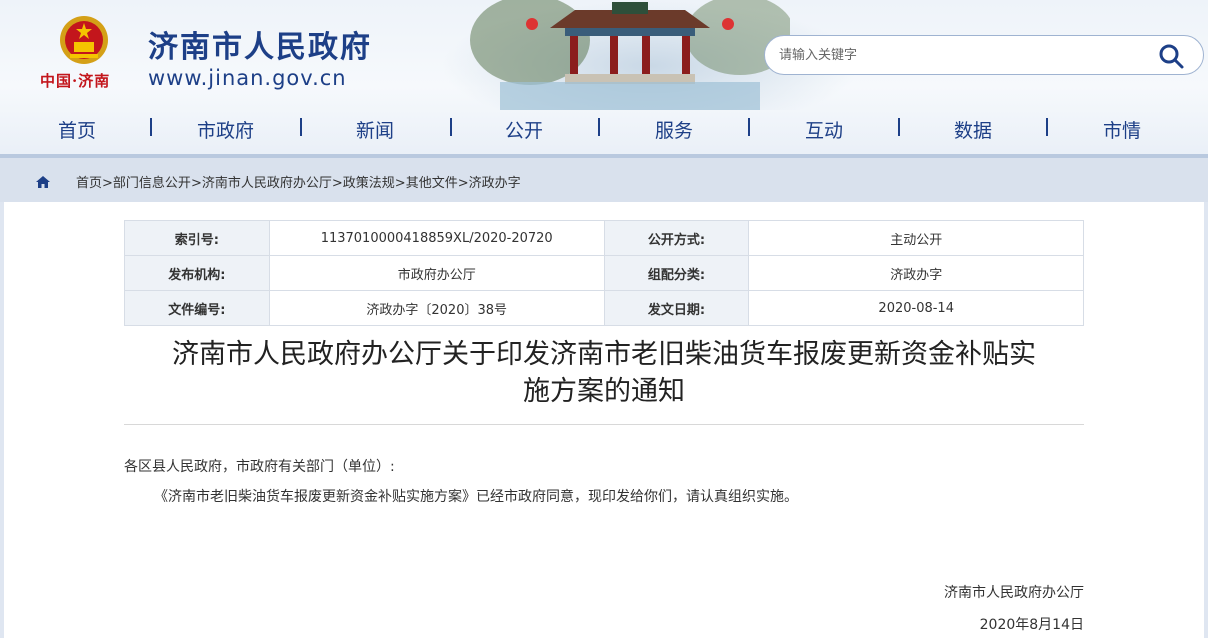 This screenshot has width=1208, height=638. Describe the element at coordinates (959, 55) in the screenshot. I see `search-input` at that location.